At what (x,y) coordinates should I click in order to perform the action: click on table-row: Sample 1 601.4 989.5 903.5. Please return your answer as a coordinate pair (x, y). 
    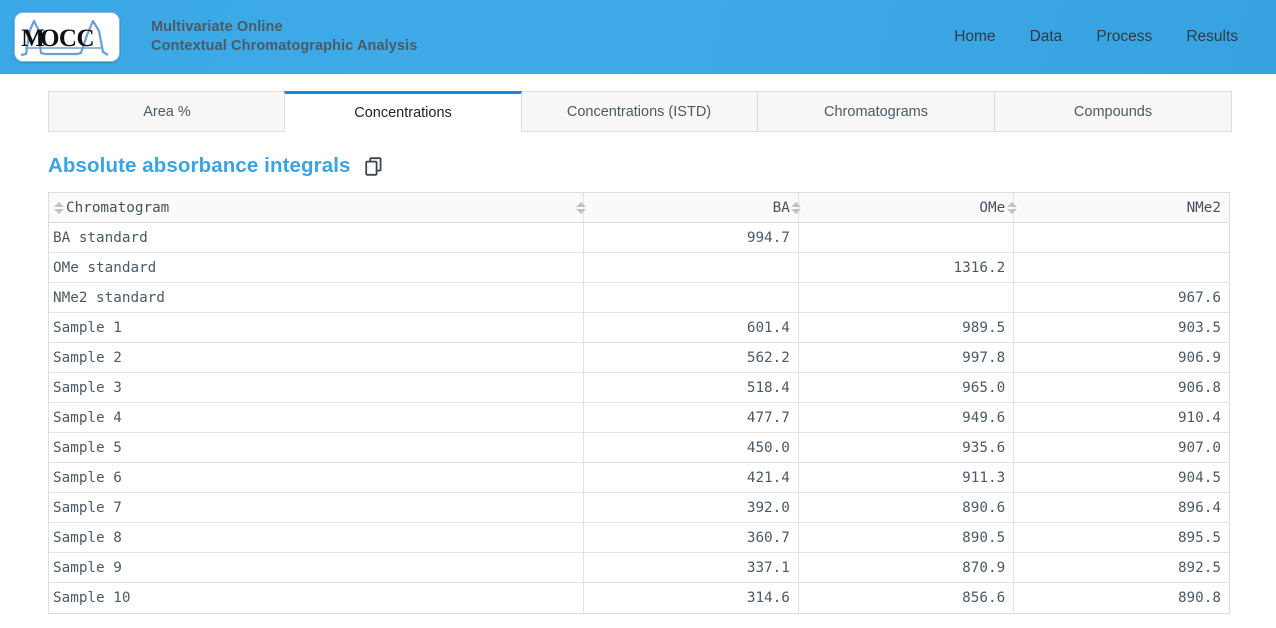
    Looking at the image, I should click on (639, 327).